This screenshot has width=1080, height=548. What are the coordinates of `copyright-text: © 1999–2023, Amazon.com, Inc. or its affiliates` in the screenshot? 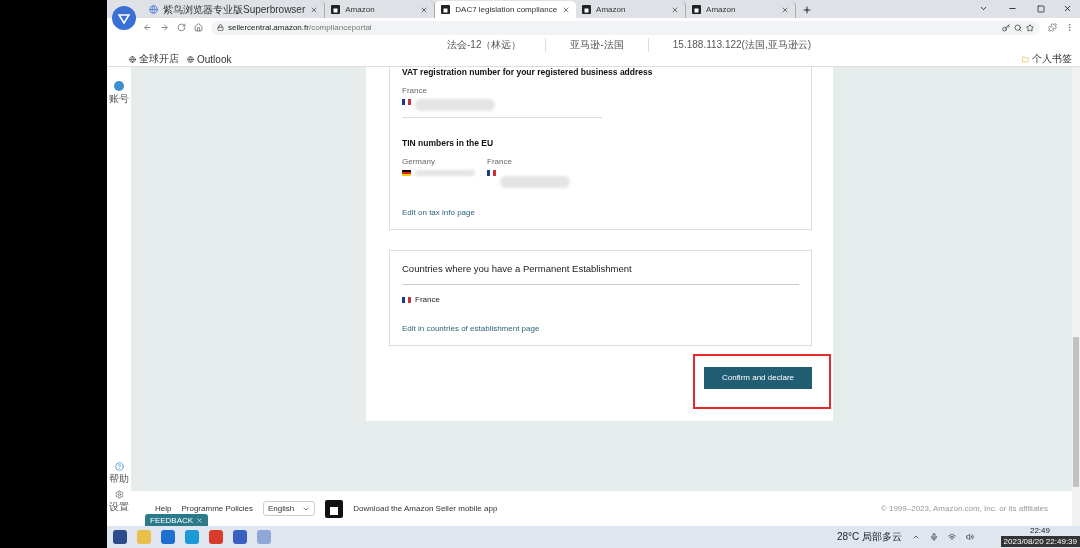 It's located at (964, 508).